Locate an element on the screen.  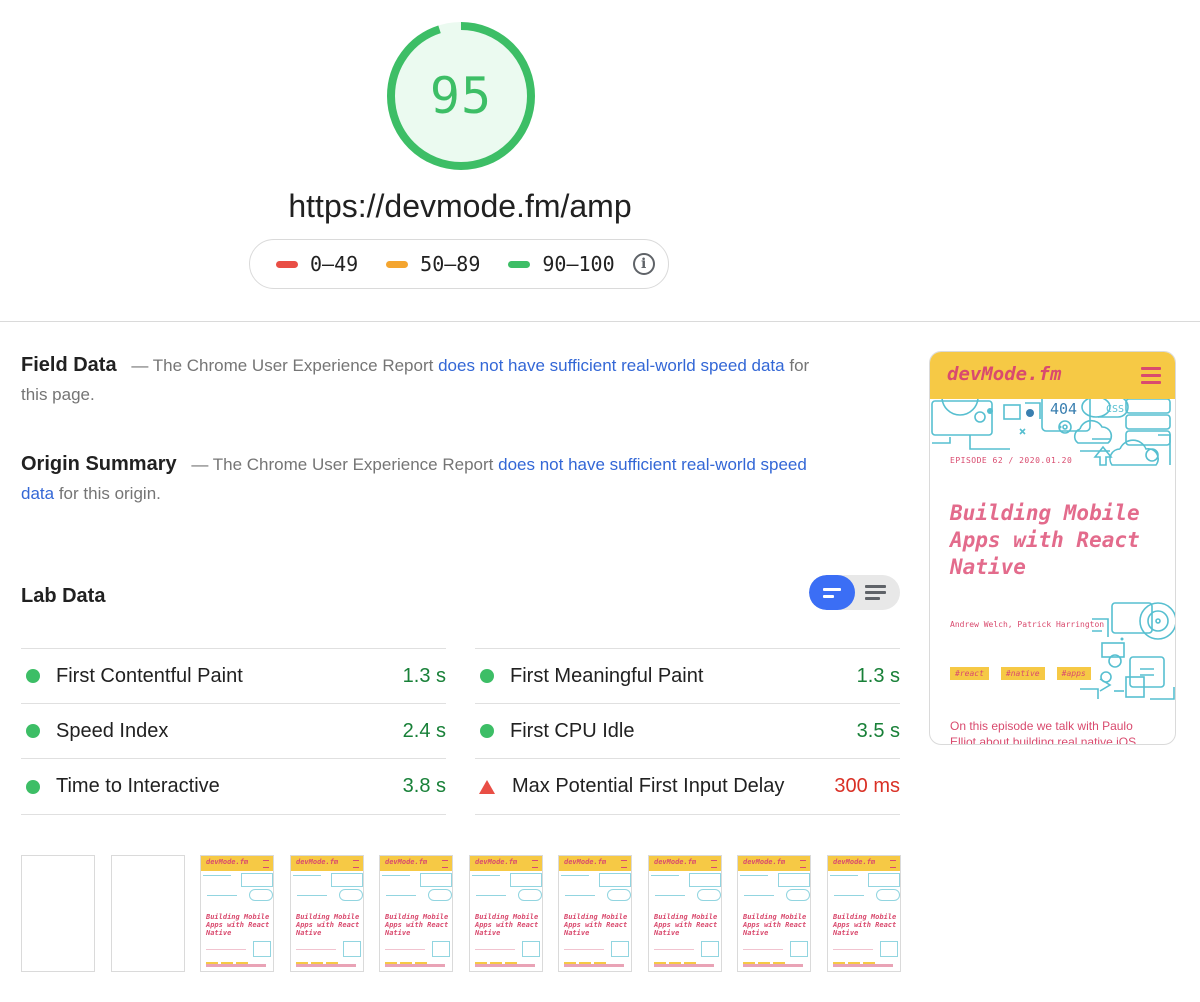
art-404-label: 404 is located at coordinates (1063, 409).